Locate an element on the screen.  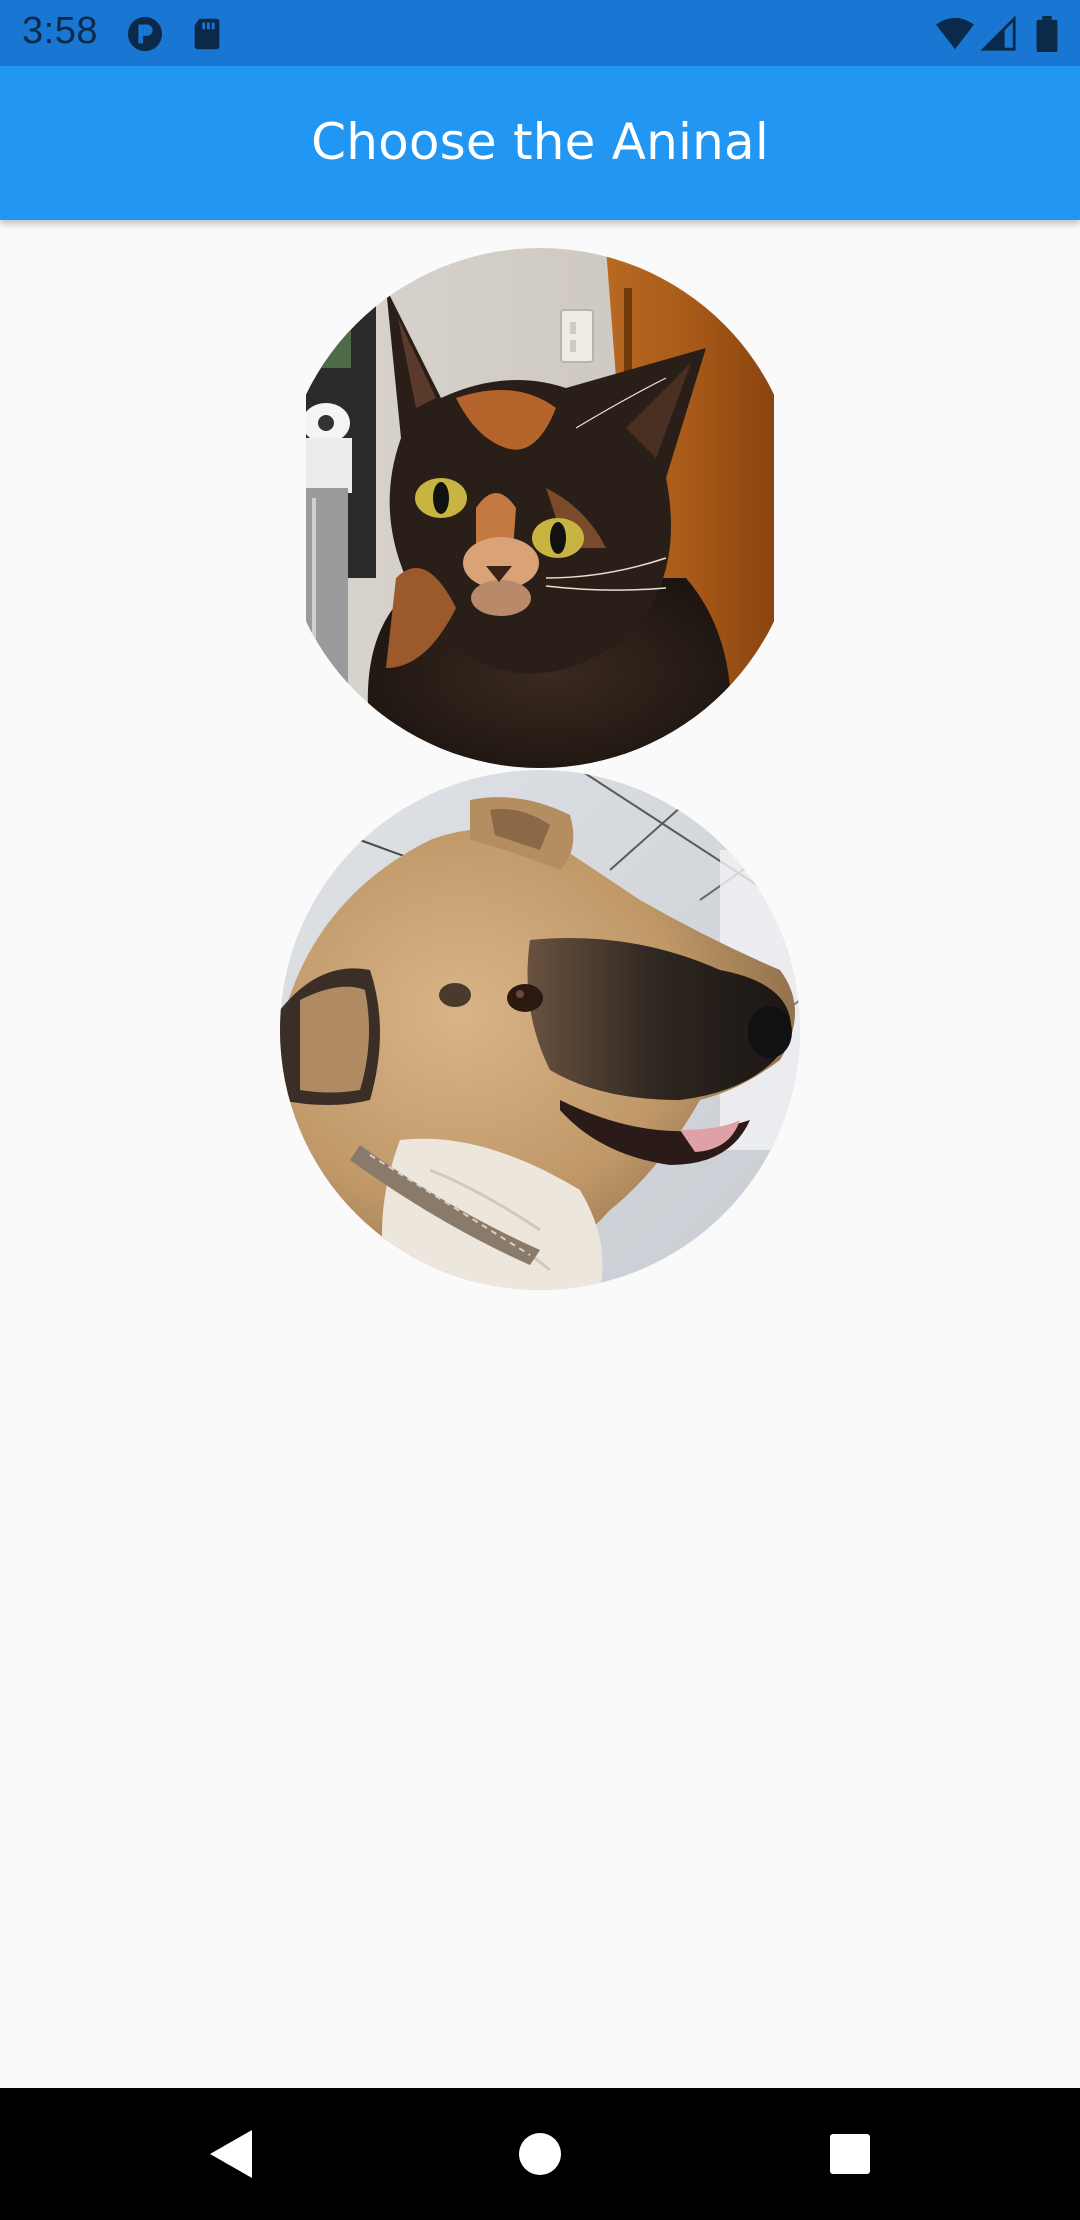
app-notification-icon is located at coordinates (145, 34).